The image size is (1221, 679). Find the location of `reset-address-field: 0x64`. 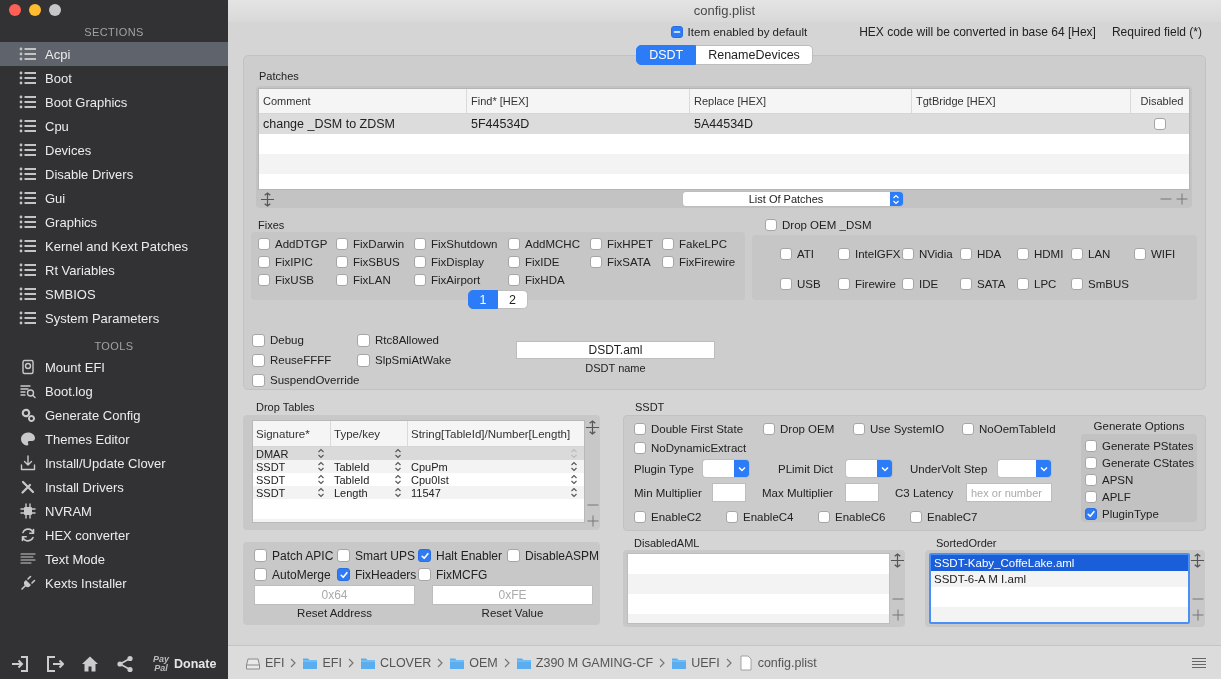

reset-address-field: 0x64 is located at coordinates (334, 595).